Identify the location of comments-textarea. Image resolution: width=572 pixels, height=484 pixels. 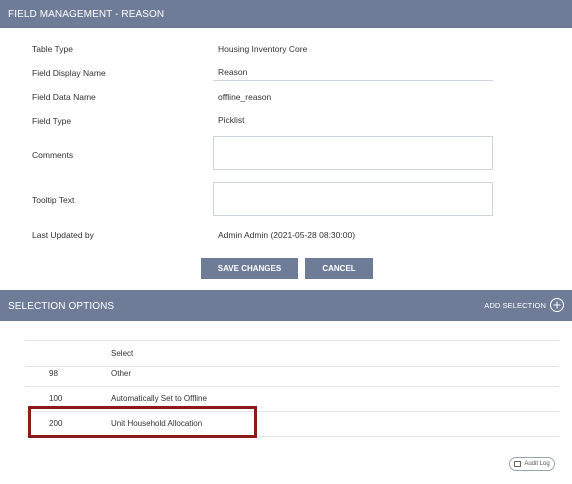
(353, 153).